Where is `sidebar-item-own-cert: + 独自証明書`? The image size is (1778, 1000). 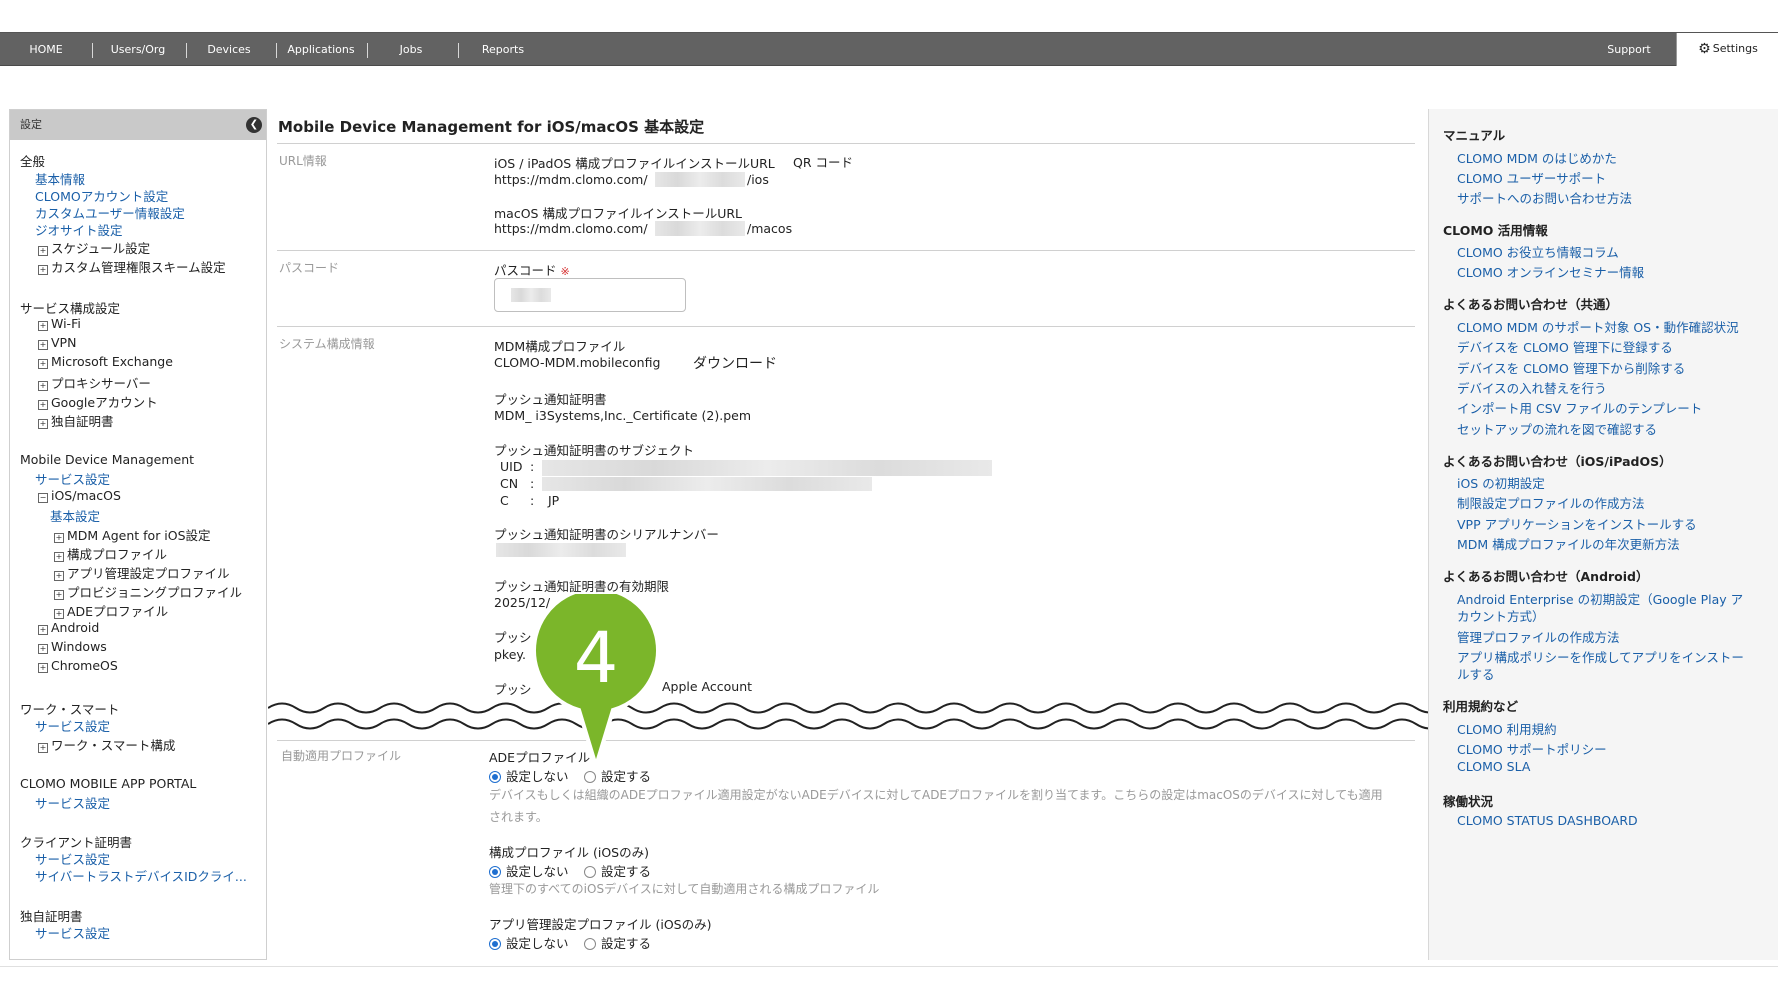 sidebar-item-own-cert: + 独自証明書 is located at coordinates (76, 420).